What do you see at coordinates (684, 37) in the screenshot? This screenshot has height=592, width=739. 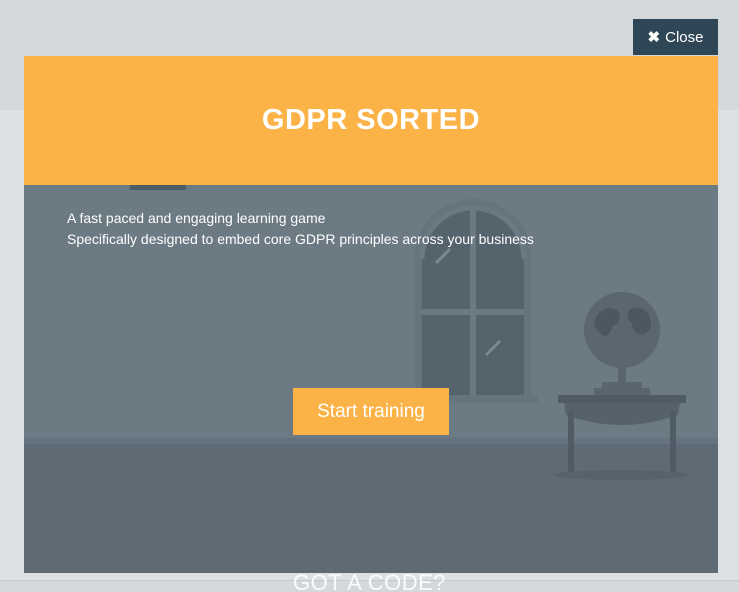 I see `close-button-label: Close` at bounding box center [684, 37].